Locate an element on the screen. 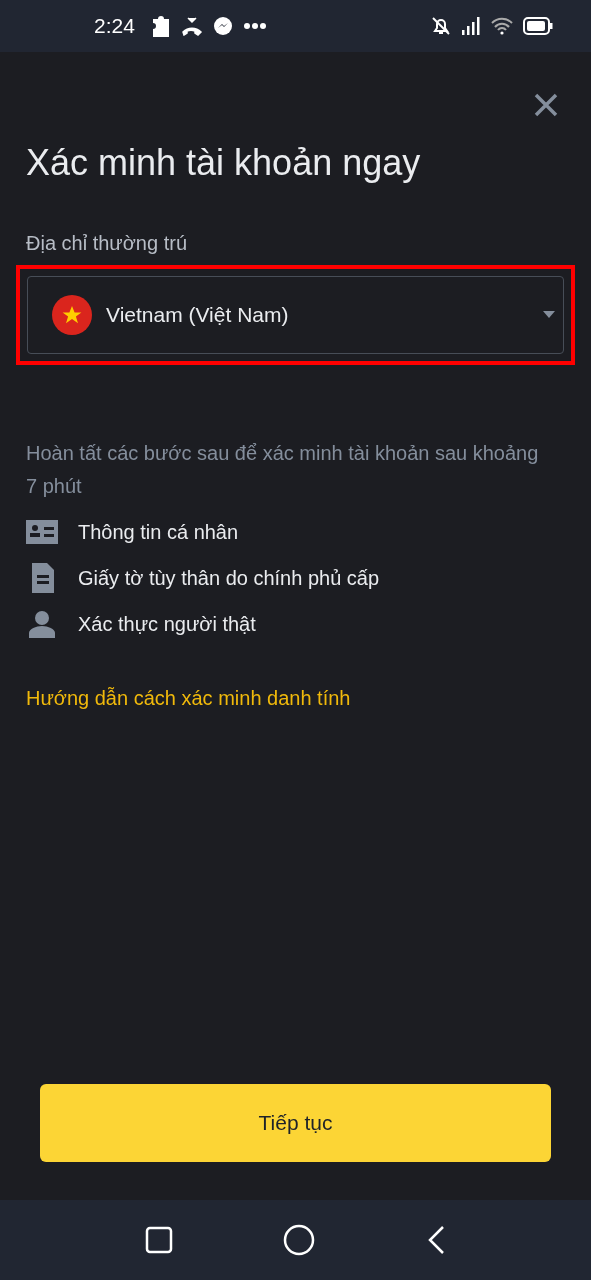 This screenshot has height=1280, width=591. home-icon is located at coordinates (299, 1240).